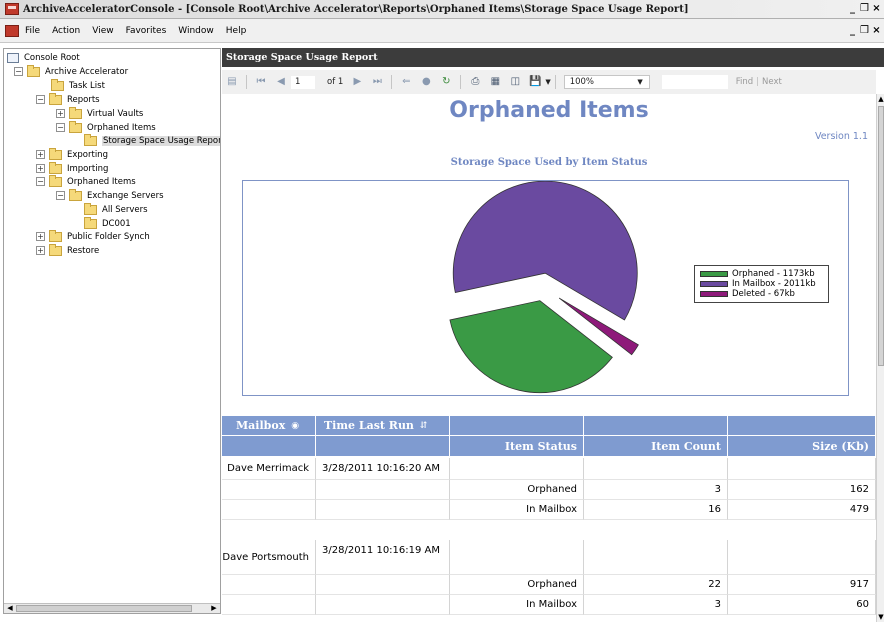  What do you see at coordinates (876, 8) in the screenshot?
I see `close-button: ×` at bounding box center [876, 8].